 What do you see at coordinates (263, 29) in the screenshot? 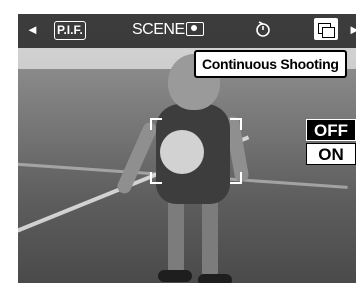
I see `self-timer-icon` at bounding box center [263, 29].